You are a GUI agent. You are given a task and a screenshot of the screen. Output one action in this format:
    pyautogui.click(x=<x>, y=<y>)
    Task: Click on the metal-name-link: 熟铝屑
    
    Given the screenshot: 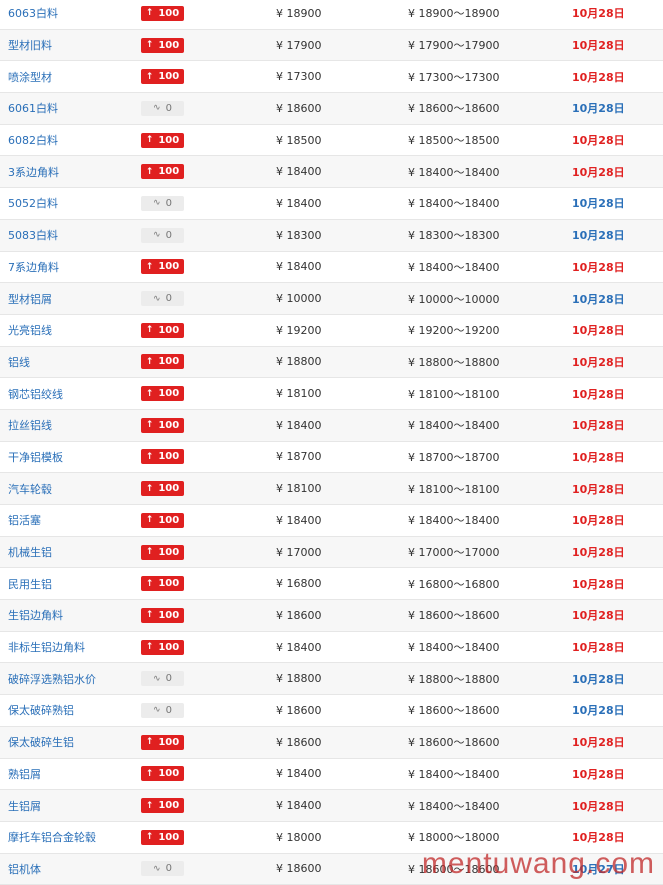 What is the action you would take?
    pyautogui.click(x=73, y=774)
    